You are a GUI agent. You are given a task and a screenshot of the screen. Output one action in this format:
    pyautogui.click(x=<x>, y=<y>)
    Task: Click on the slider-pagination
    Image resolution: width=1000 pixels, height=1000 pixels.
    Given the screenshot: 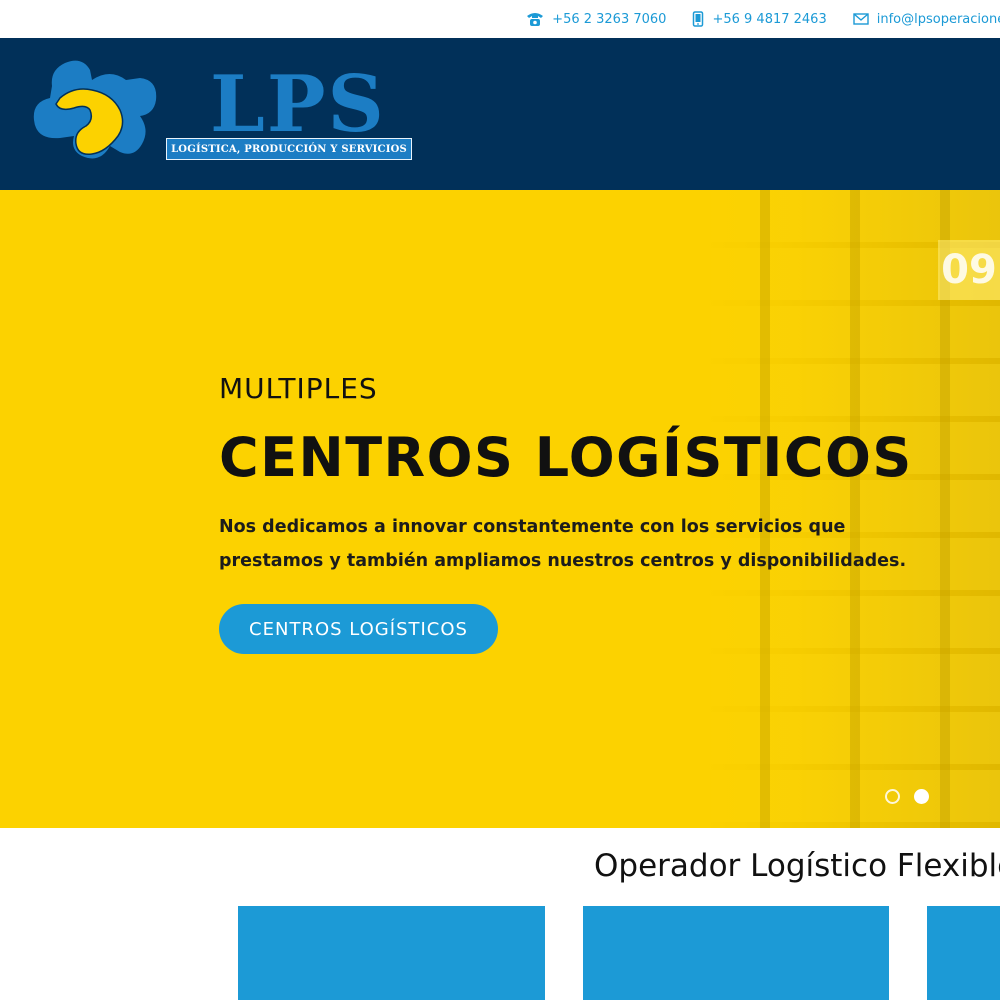 What is the action you would take?
    pyautogui.click(x=914, y=796)
    